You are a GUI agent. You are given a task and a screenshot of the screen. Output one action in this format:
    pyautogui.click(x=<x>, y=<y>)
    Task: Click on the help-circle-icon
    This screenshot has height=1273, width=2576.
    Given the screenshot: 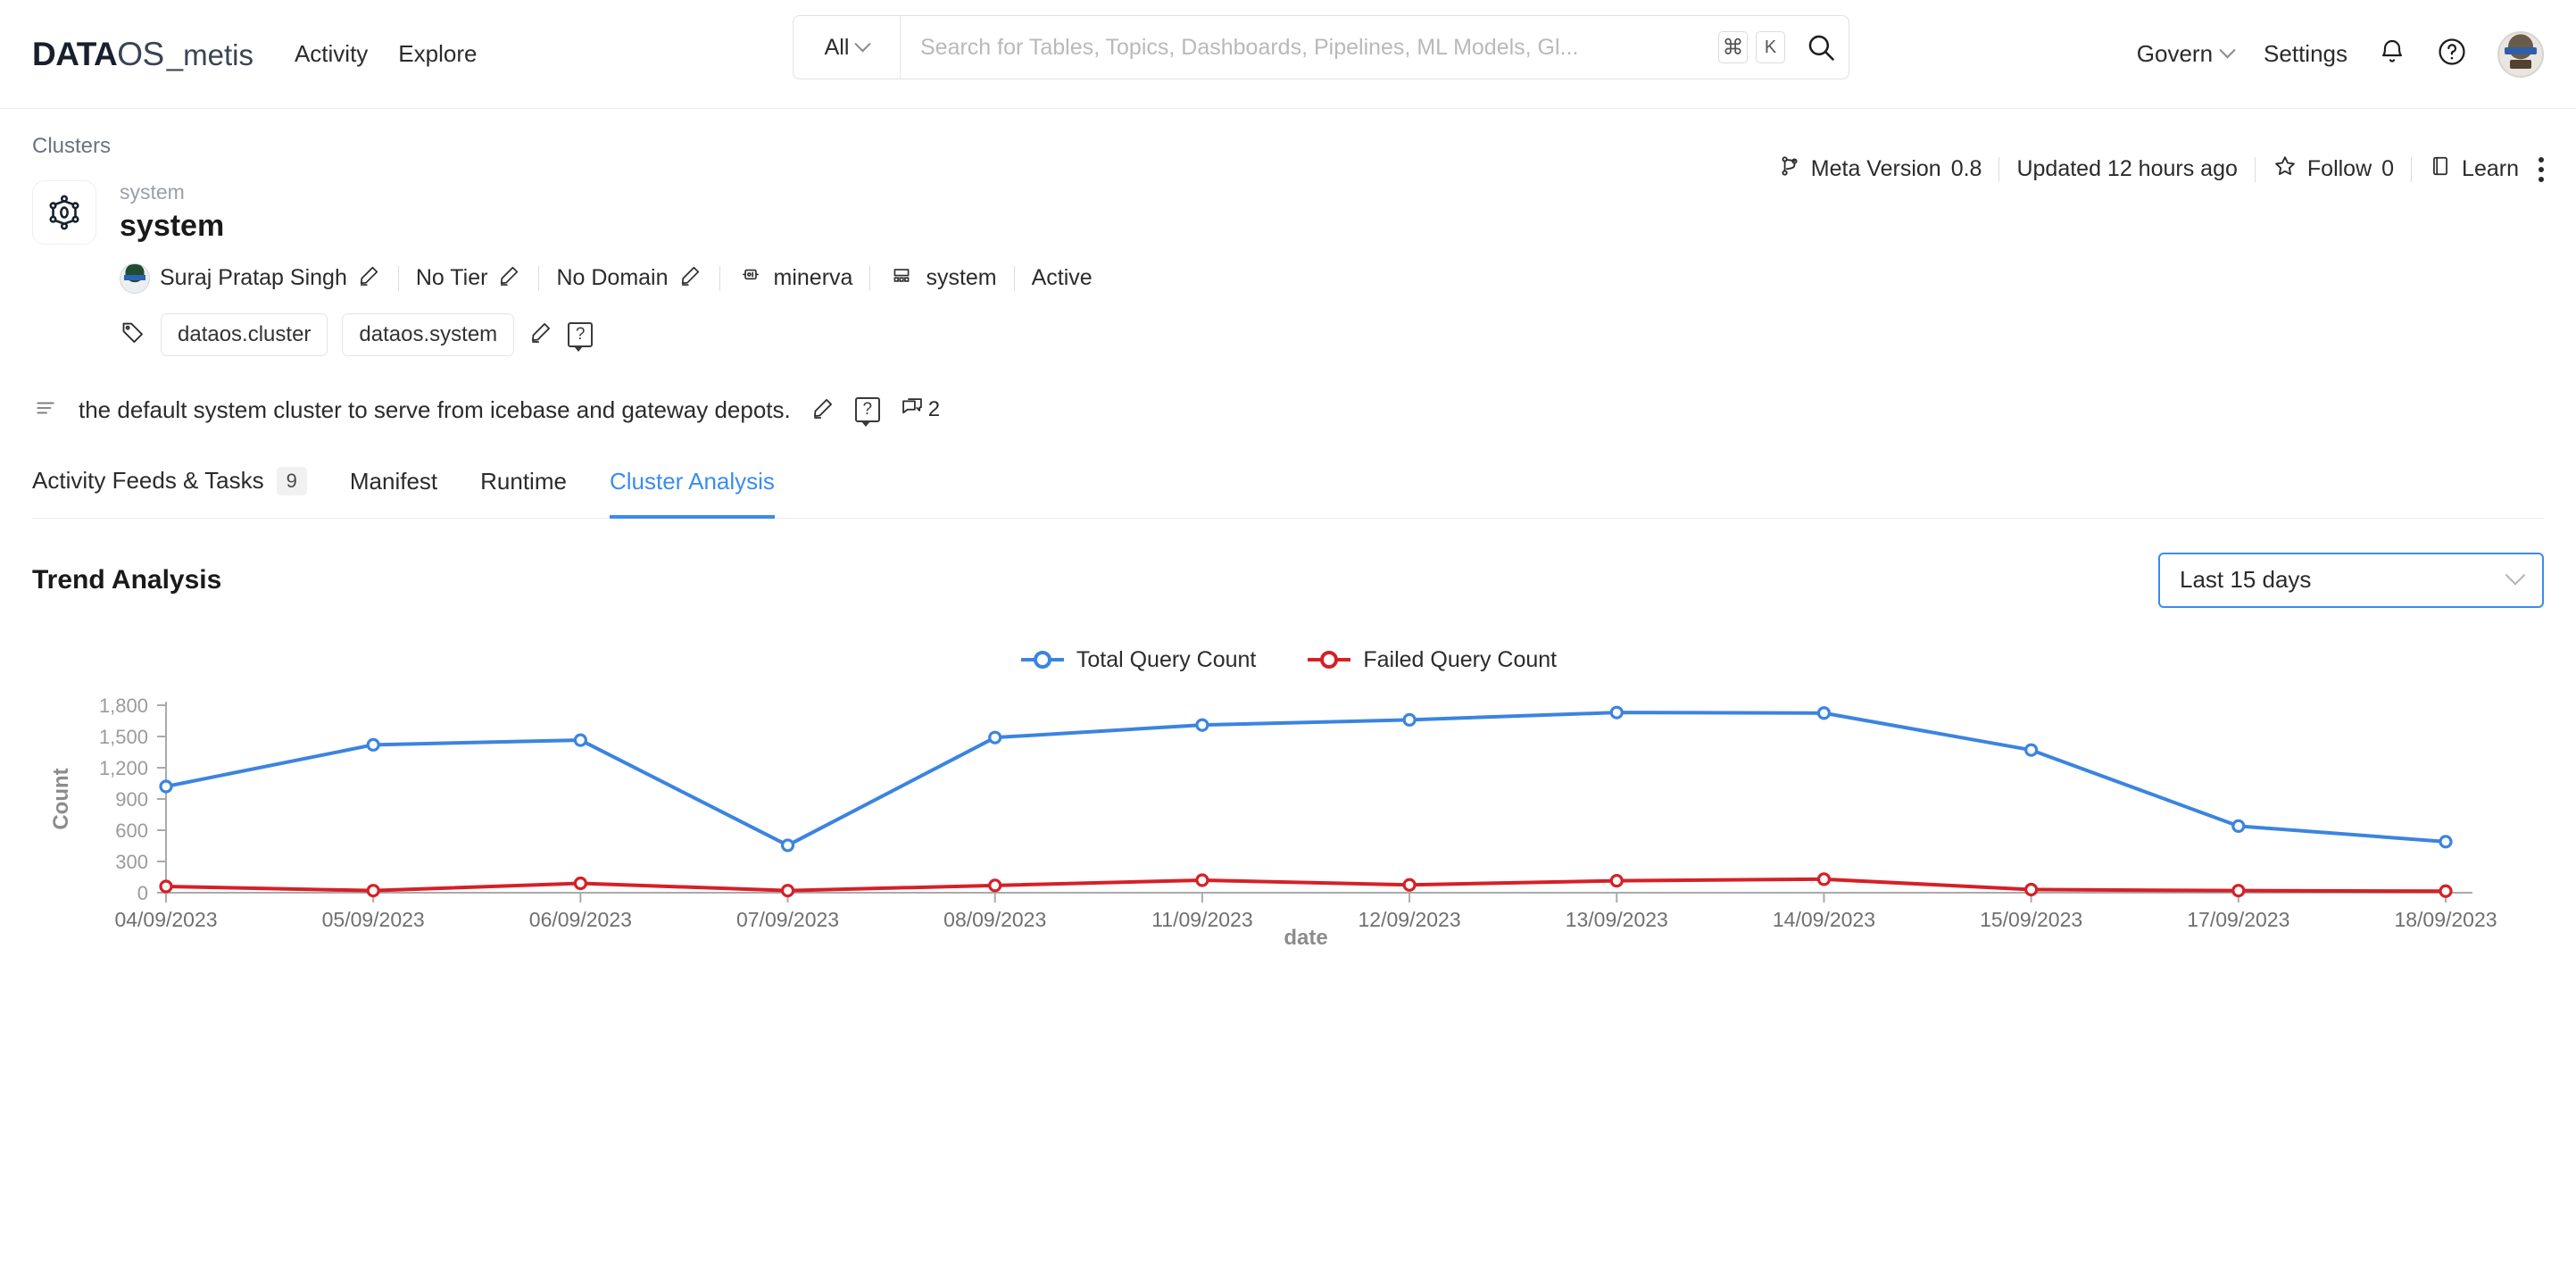 What is the action you would take?
    pyautogui.click(x=2452, y=54)
    